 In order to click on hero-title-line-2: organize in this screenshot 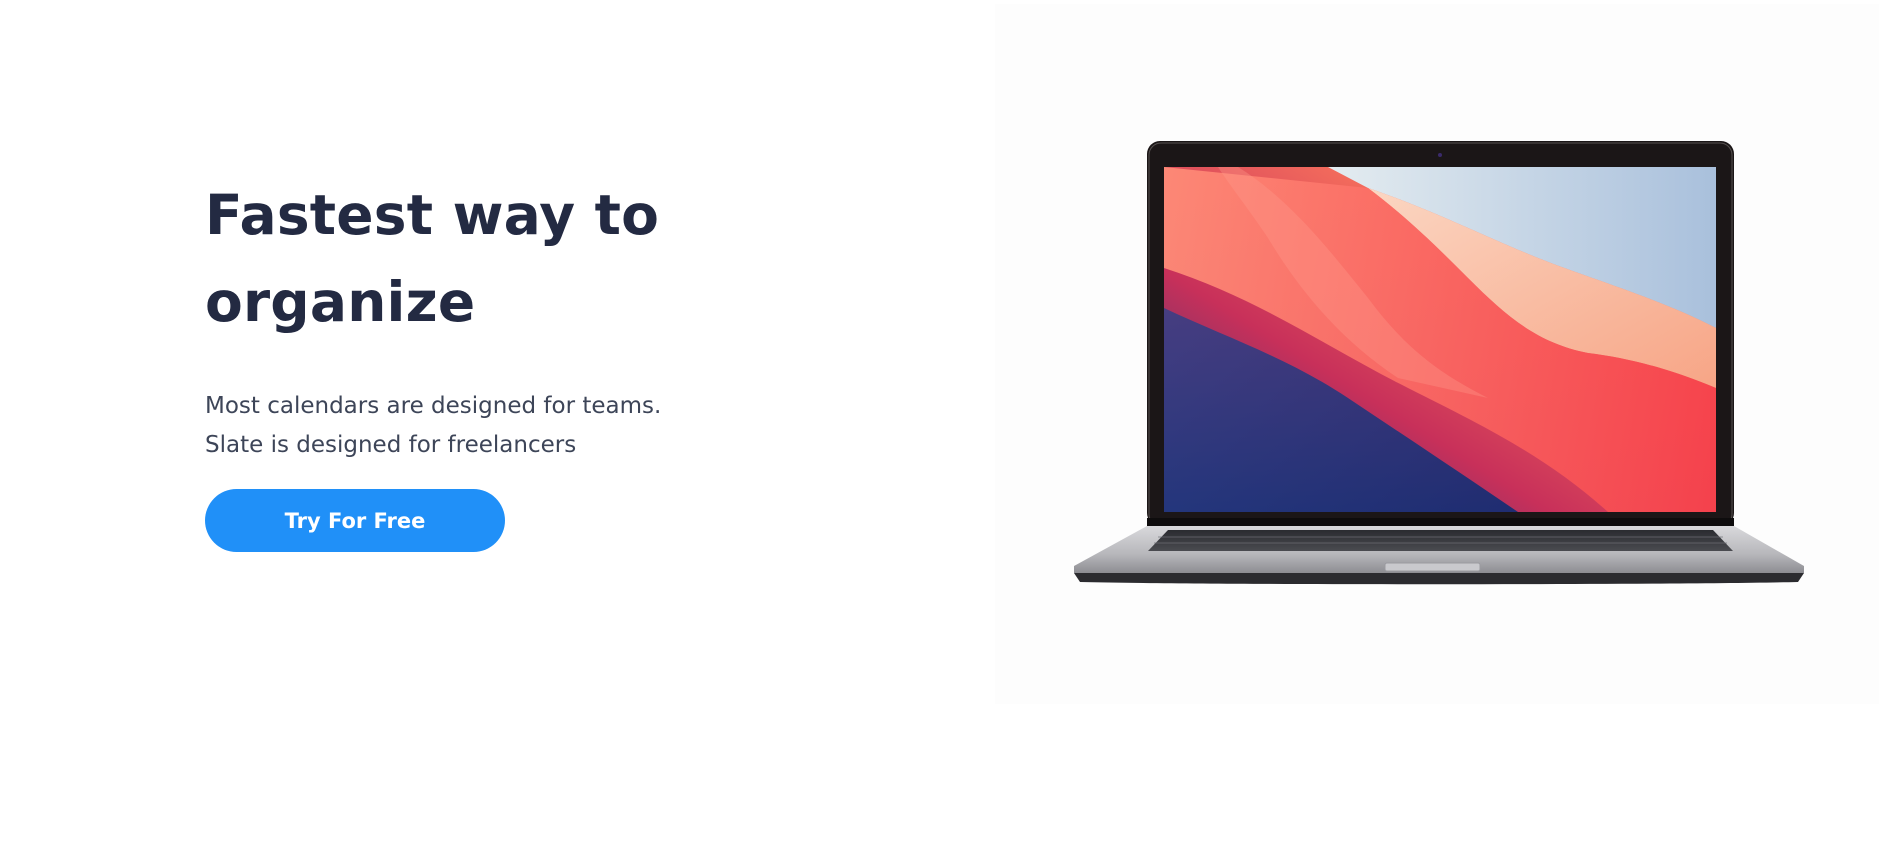, I will do `click(340, 302)`.